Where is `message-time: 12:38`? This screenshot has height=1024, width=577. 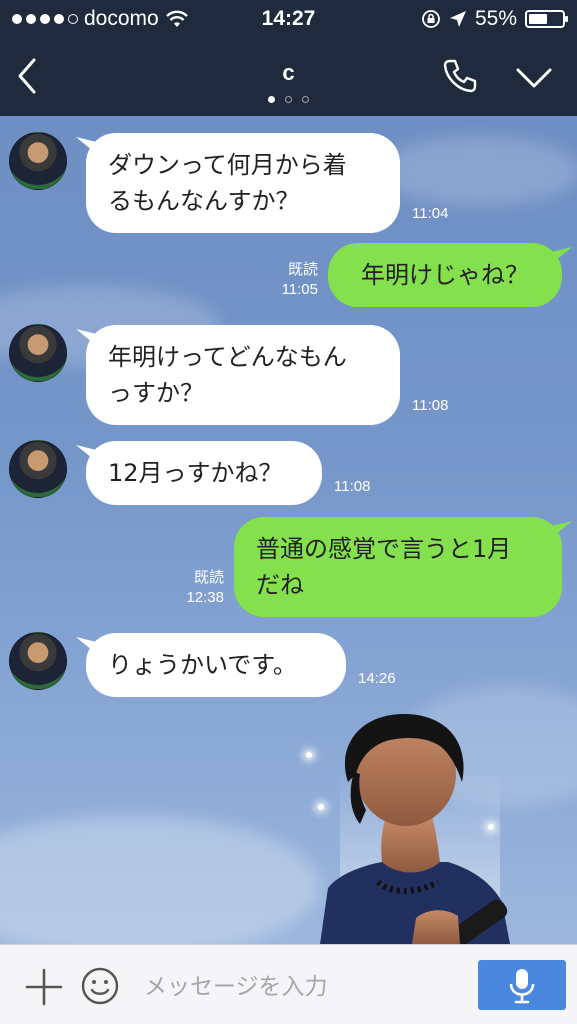 message-time: 12:38 is located at coordinates (205, 597).